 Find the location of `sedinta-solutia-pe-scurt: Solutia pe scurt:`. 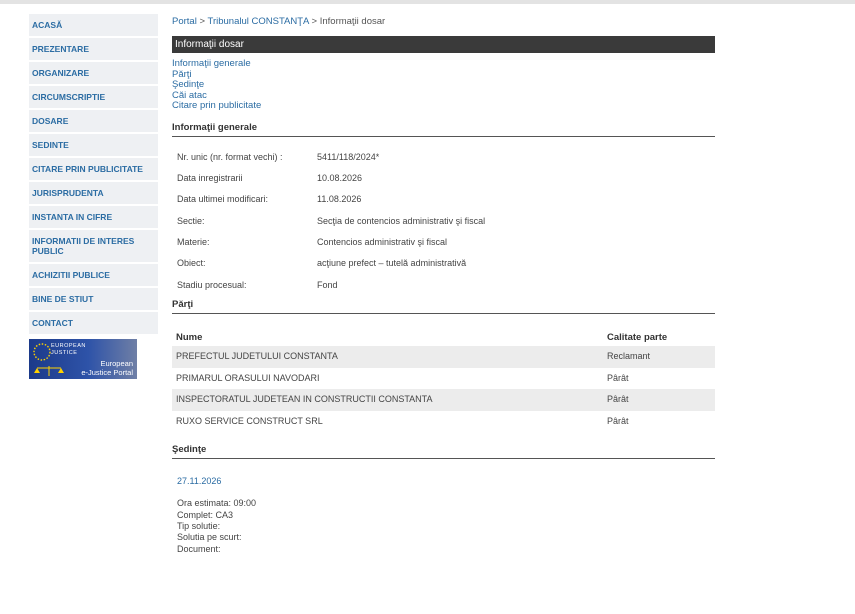

sedinta-solutia-pe-scurt: Solutia pe scurt: is located at coordinates (209, 537).